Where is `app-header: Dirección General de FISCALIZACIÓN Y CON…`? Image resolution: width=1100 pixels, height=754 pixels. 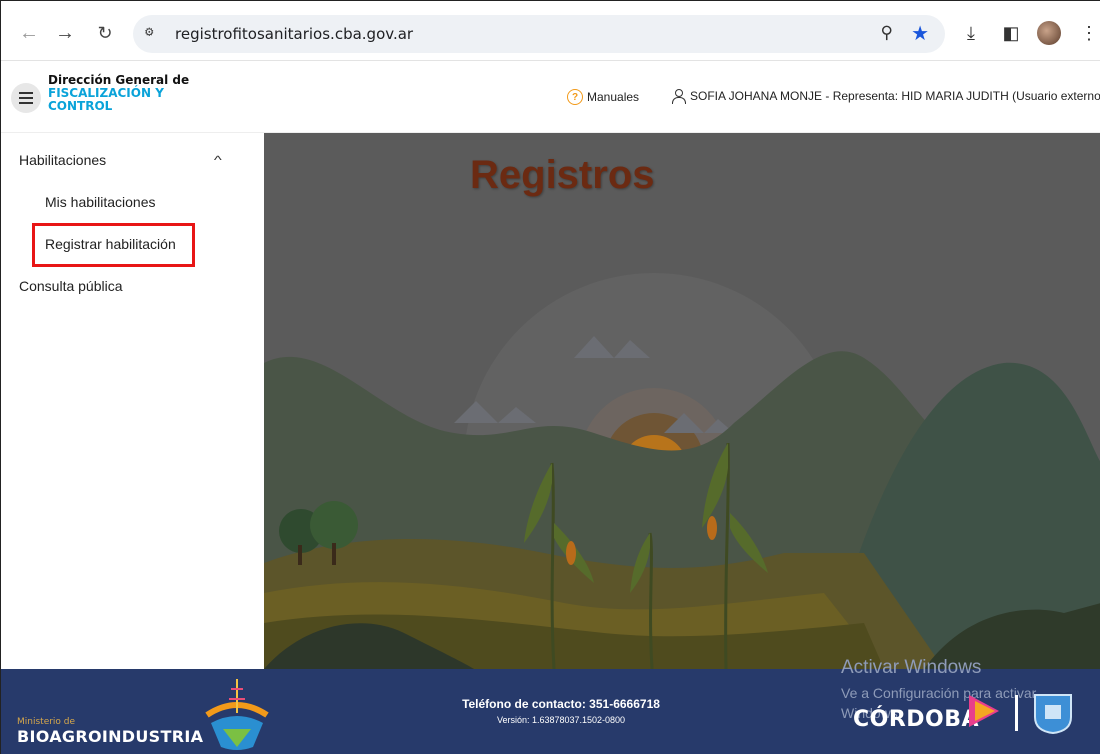
app-header: Dirección General de FISCALIZACIÓN Y CON… is located at coordinates (550, 97).